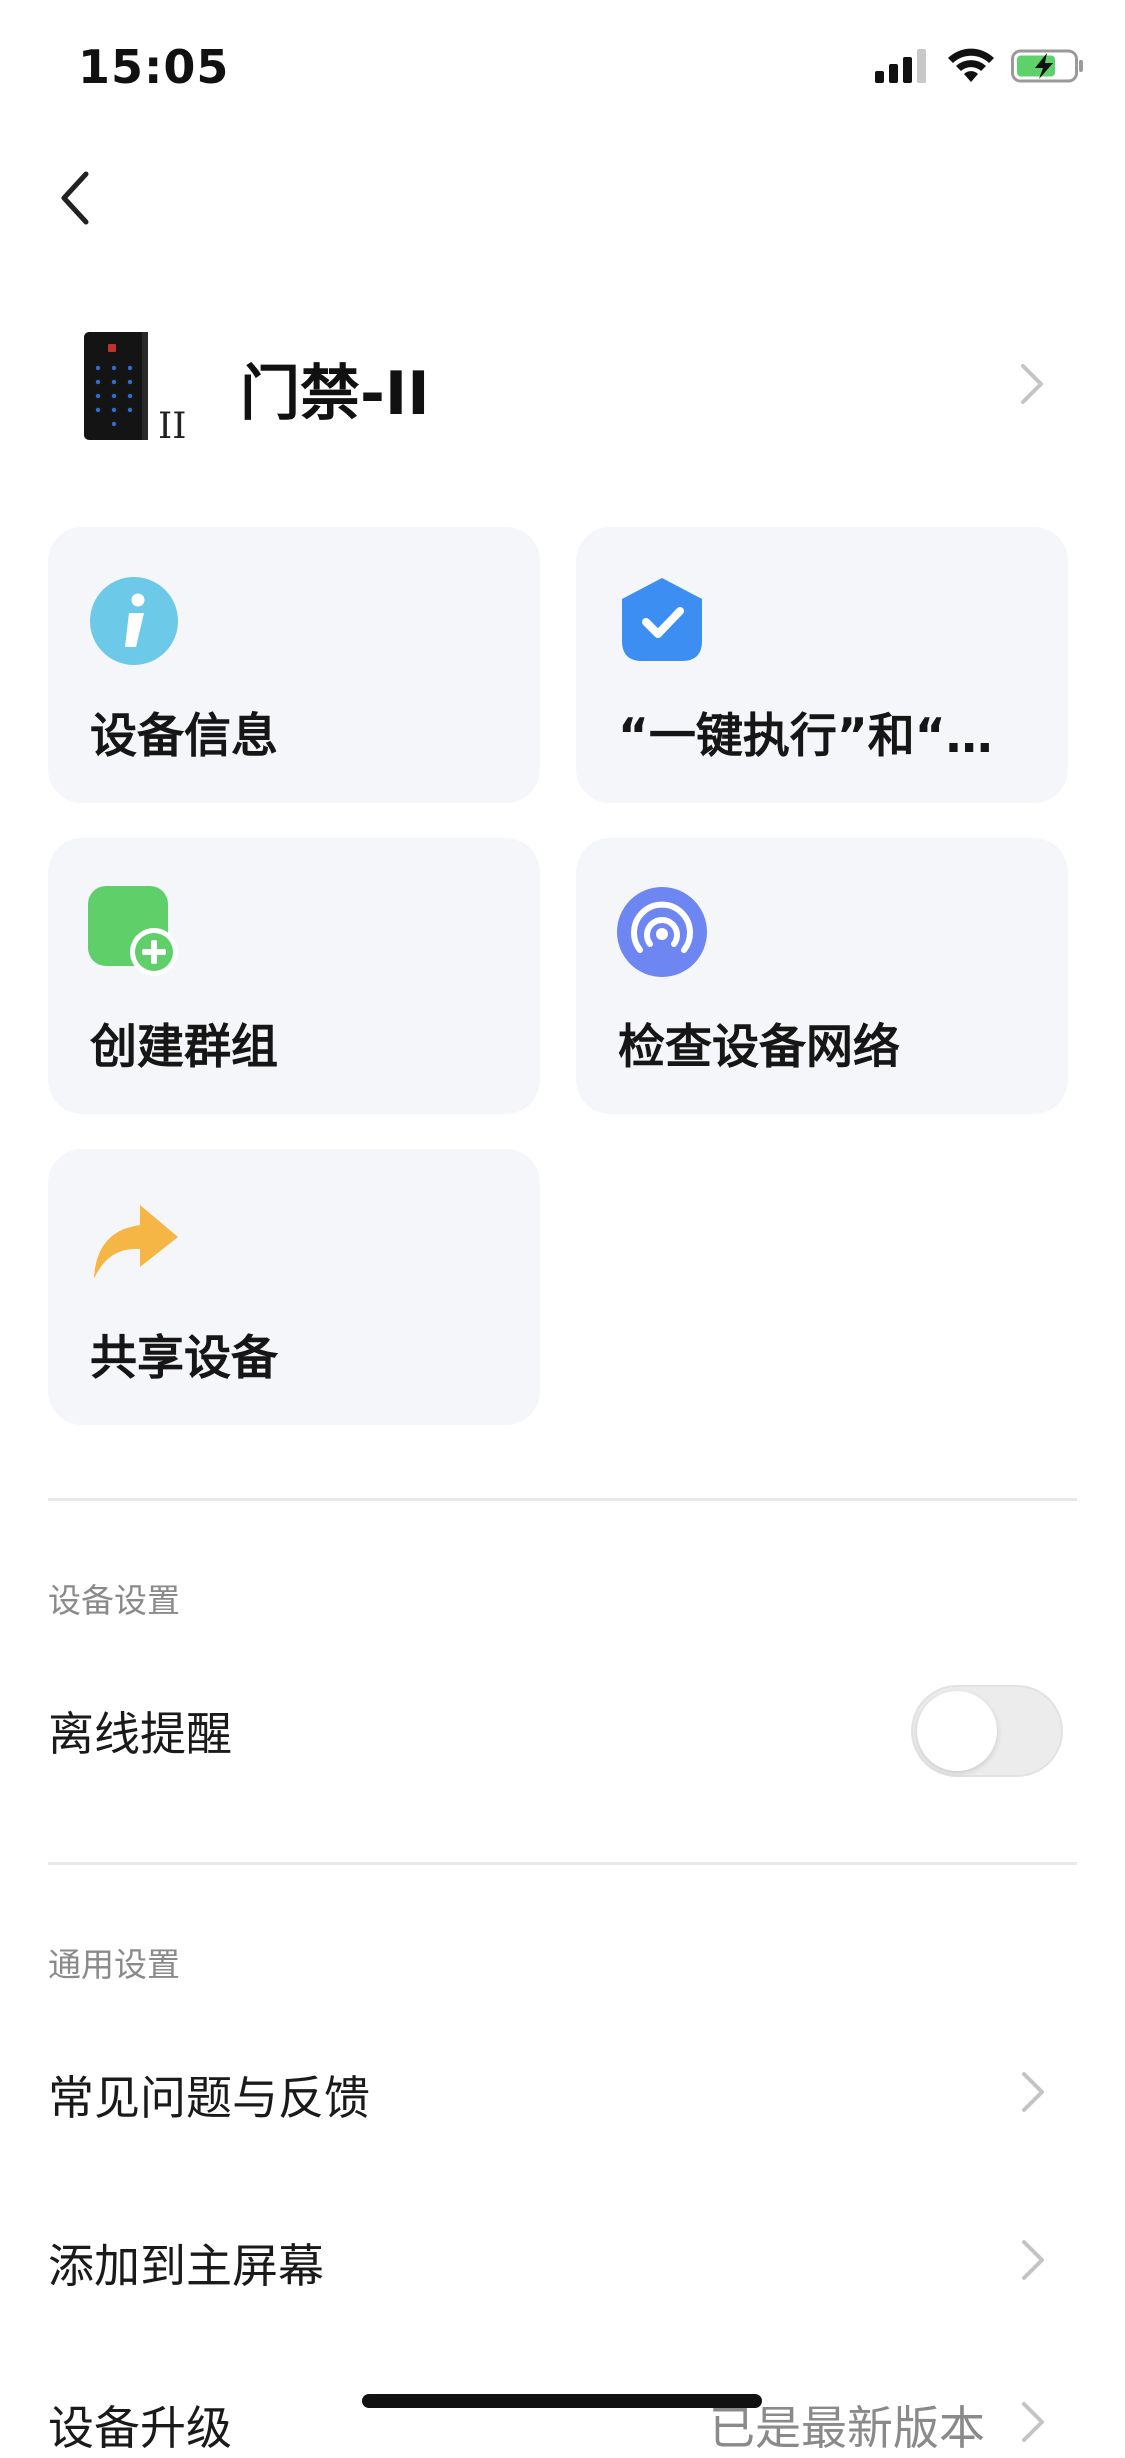  I want to click on check-network-card: 检查设备网络, so click(822, 976).